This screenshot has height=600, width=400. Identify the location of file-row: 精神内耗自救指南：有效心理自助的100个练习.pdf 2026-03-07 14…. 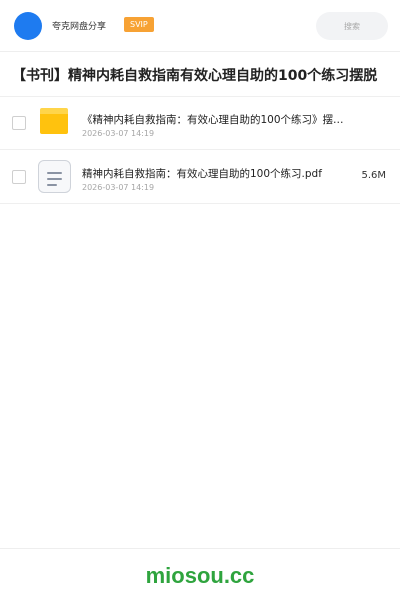
(200, 177).